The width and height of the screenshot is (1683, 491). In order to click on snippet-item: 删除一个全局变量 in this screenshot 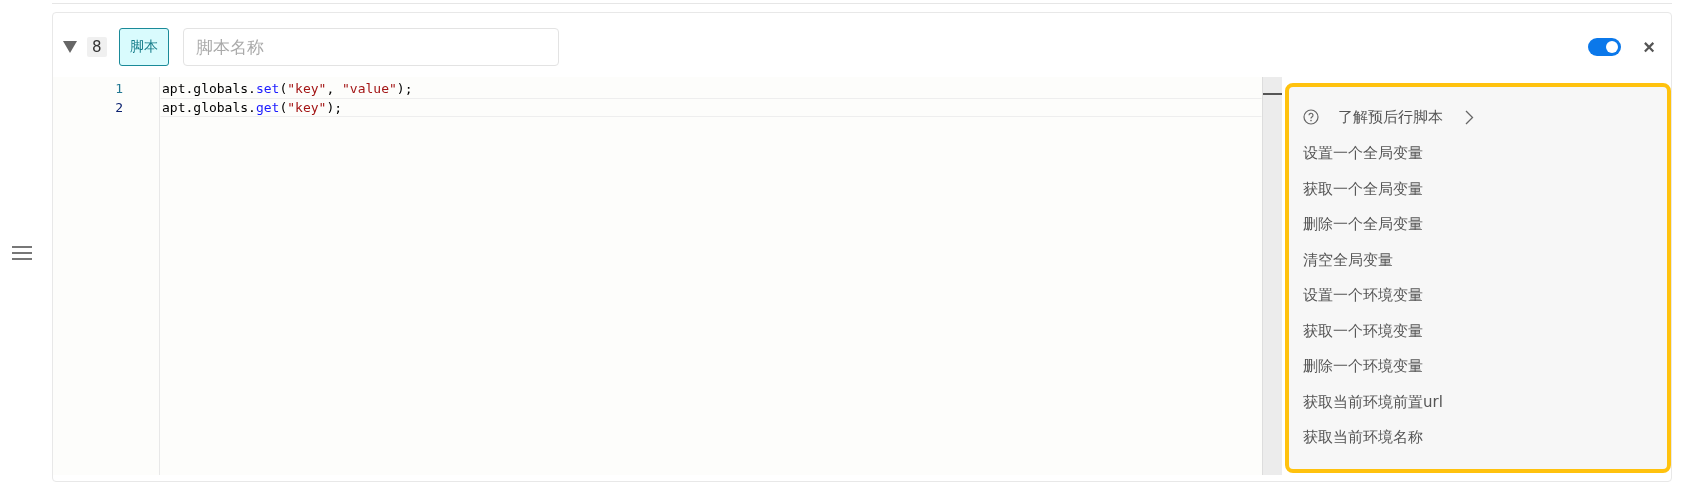, I will do `click(1485, 230)`.